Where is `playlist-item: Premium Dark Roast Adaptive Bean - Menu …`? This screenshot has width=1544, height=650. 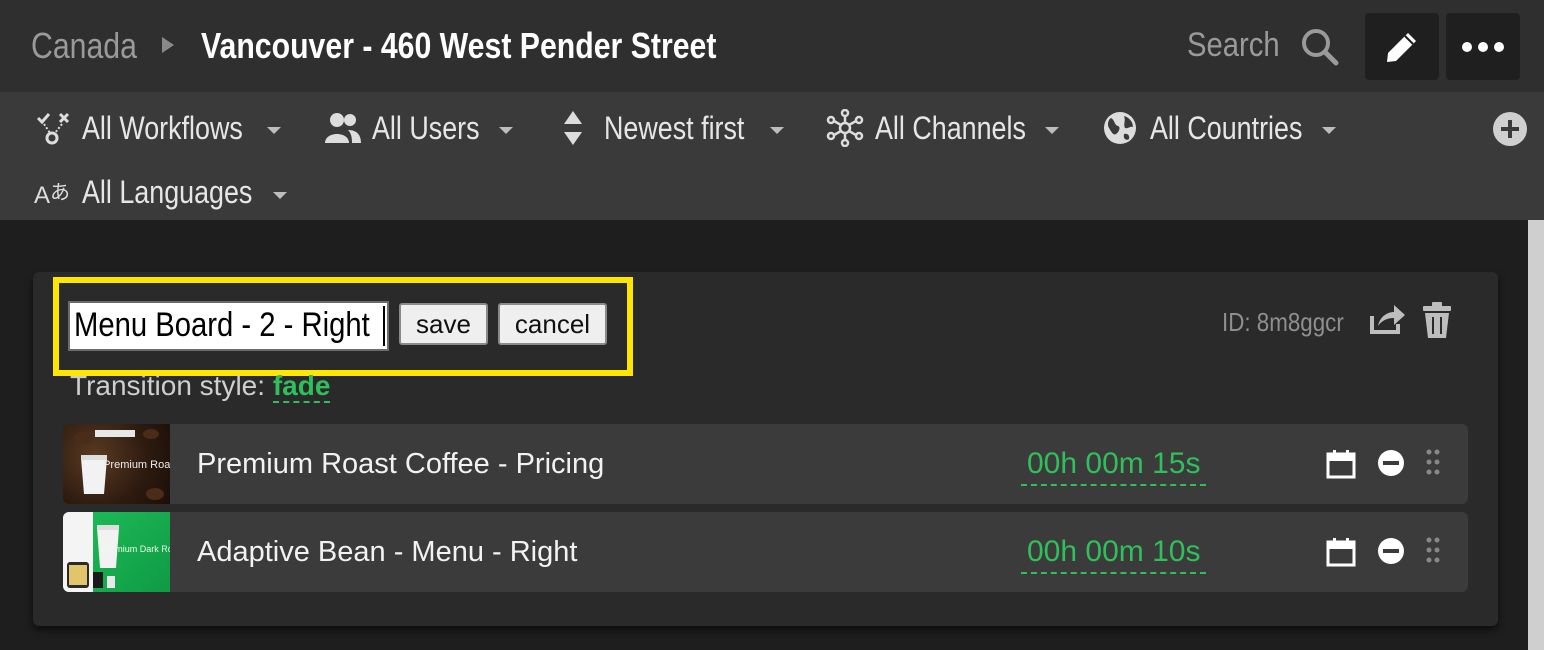 playlist-item: Premium Dark Roast Adaptive Bean - Menu … is located at coordinates (765, 552).